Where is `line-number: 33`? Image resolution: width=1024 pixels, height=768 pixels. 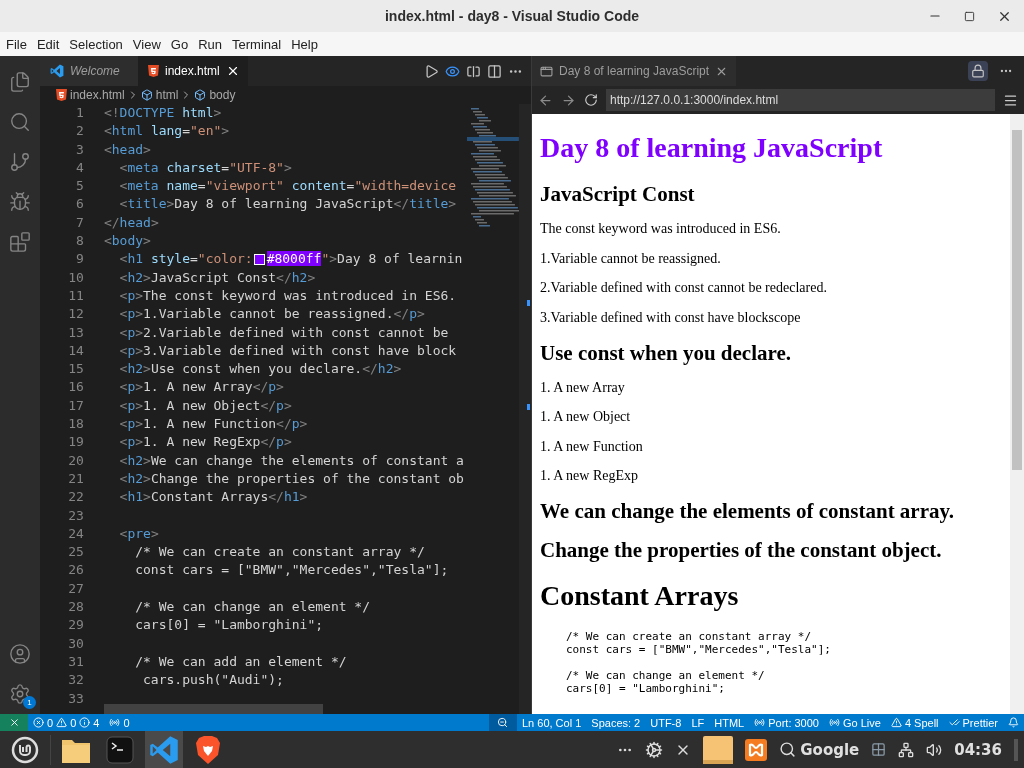
line-number: 33 is located at coordinates (76, 698).